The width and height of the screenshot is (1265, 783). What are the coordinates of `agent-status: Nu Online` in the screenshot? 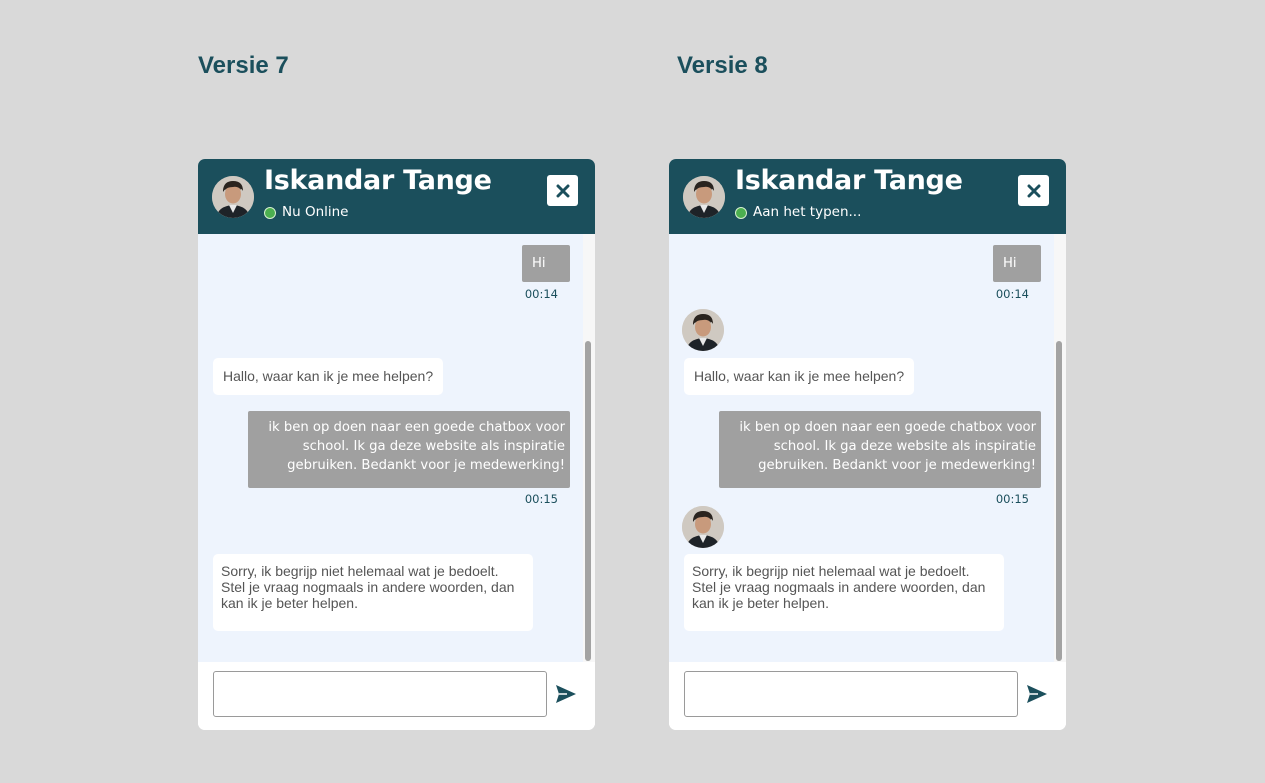 It's located at (315, 212).